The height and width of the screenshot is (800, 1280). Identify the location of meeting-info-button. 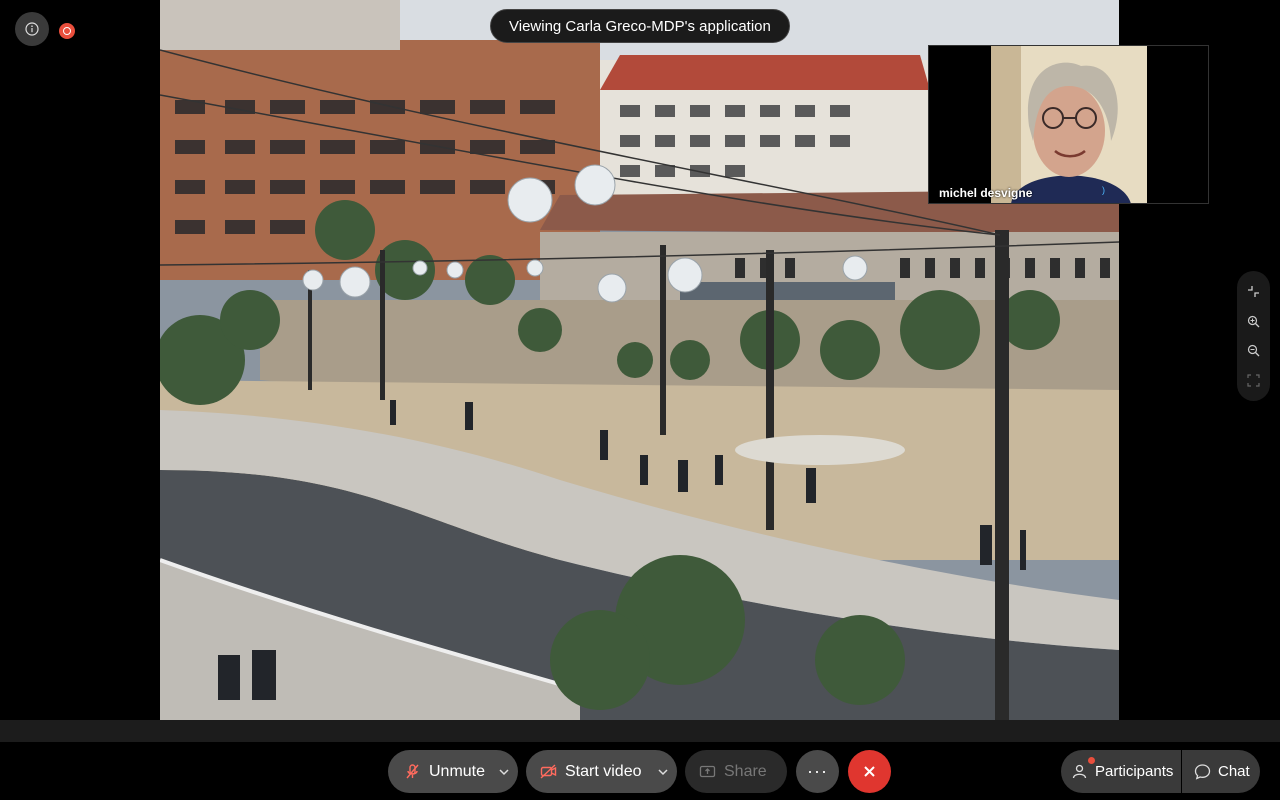
(32, 29).